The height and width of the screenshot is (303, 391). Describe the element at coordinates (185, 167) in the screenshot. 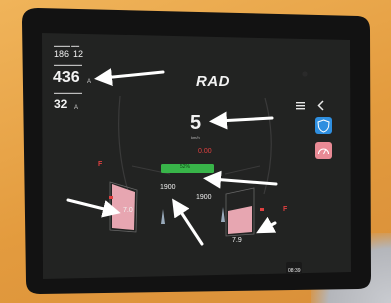

I see `green-bar-label: 52%` at that location.